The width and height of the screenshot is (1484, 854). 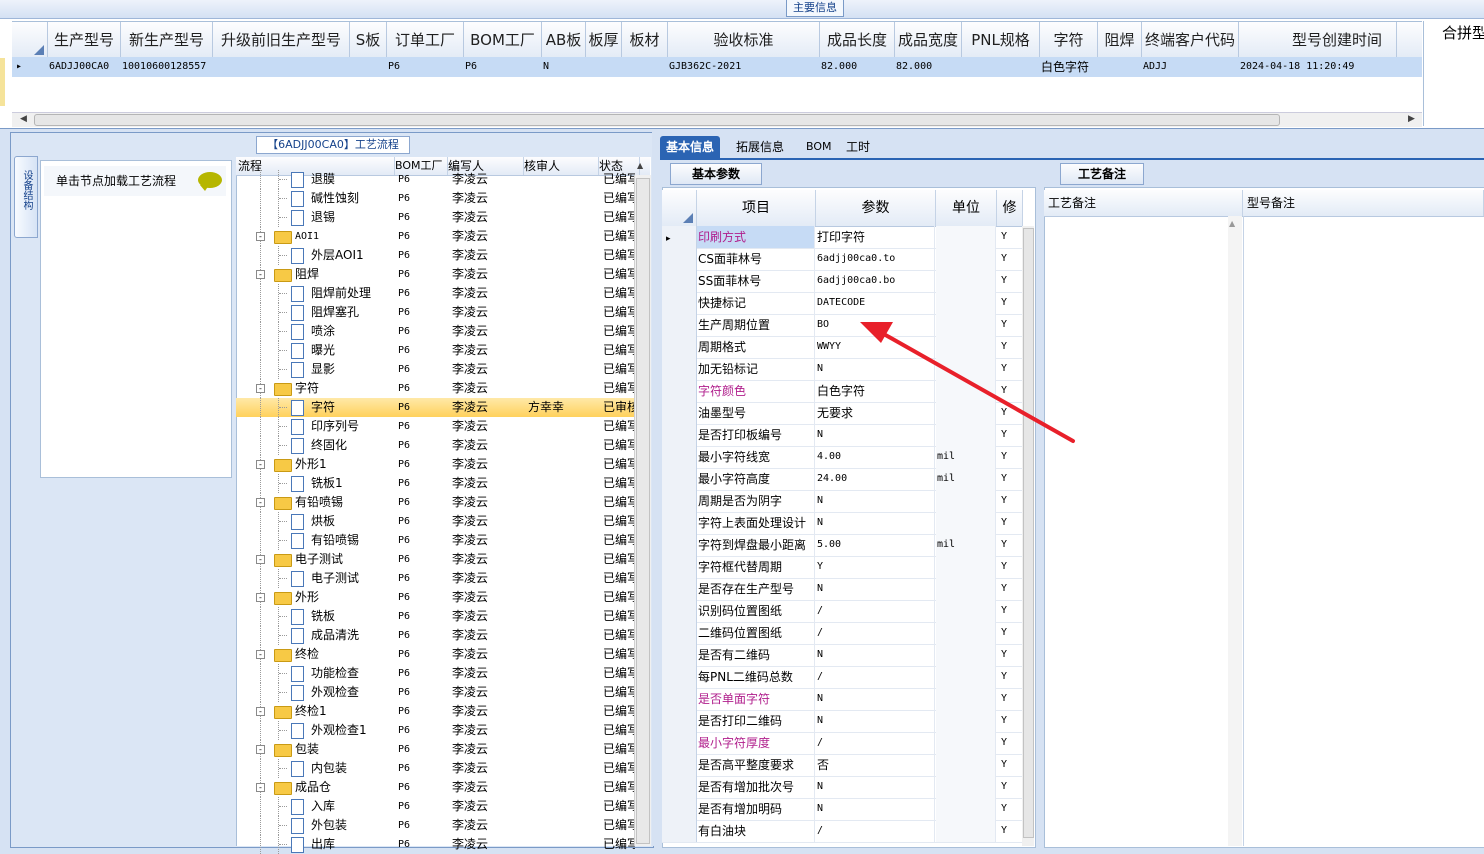 What do you see at coordinates (502, 67) in the screenshot?
I see `grid-cell: P6` at bounding box center [502, 67].